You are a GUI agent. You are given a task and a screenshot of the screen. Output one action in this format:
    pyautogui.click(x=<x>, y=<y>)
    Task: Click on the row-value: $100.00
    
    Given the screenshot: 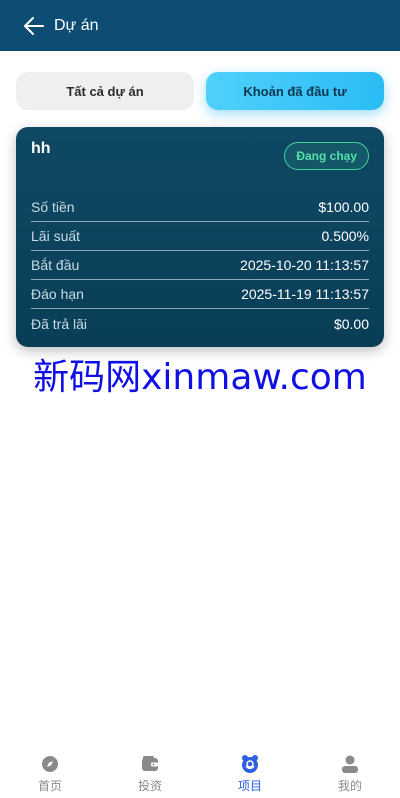 What is the action you would take?
    pyautogui.click(x=343, y=207)
    